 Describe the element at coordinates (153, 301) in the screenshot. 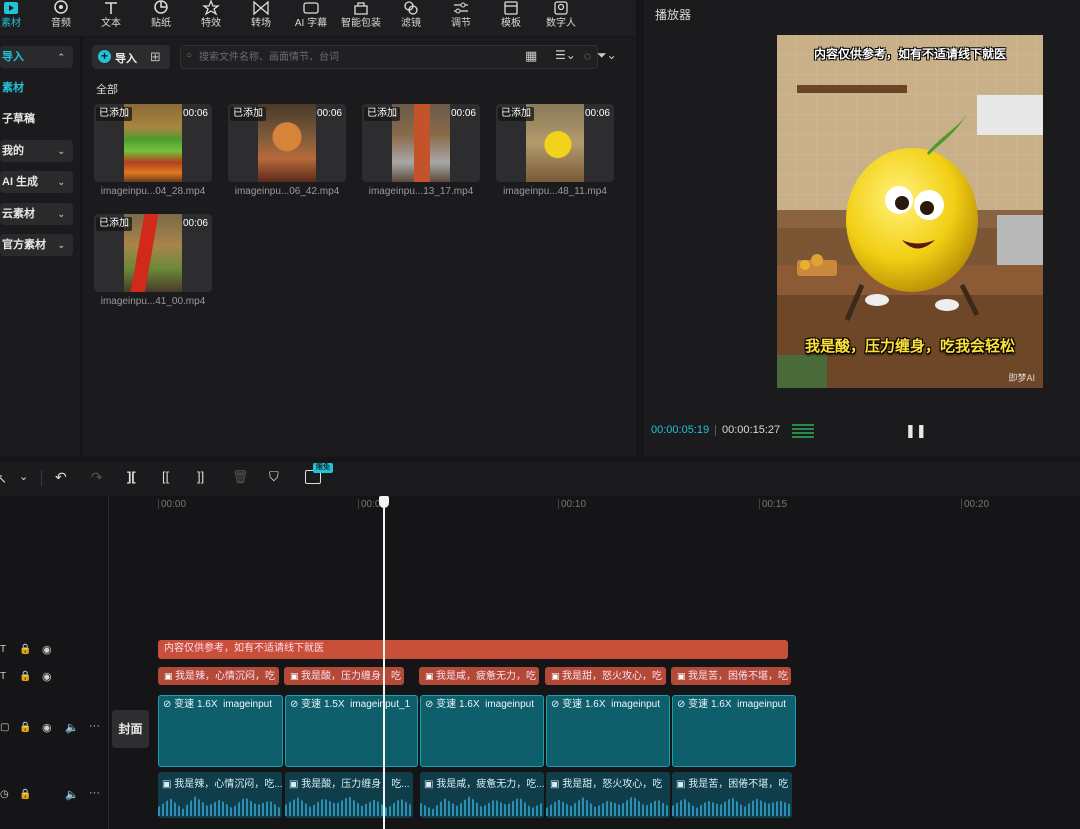

I see `clip-name: imageinpu...41_00.mp4` at that location.